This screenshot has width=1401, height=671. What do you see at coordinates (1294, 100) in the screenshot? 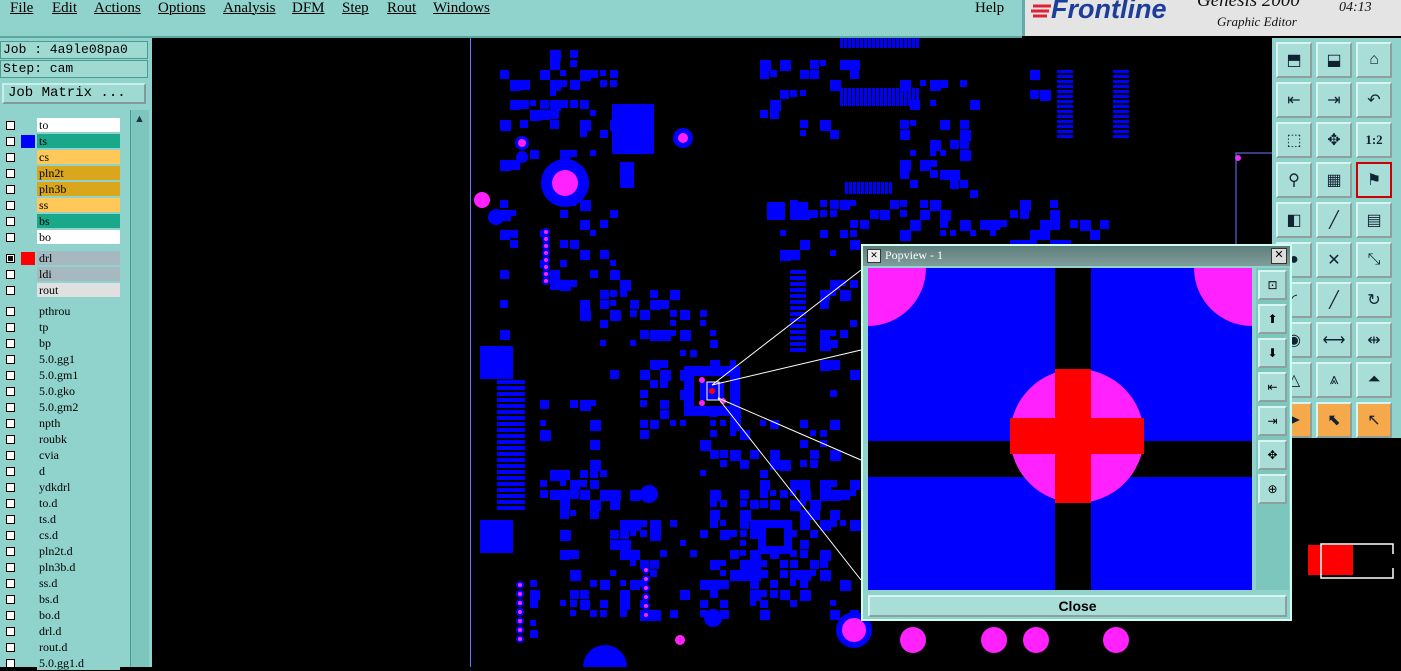
I see `pan-left-icon: ⇤` at bounding box center [1294, 100].